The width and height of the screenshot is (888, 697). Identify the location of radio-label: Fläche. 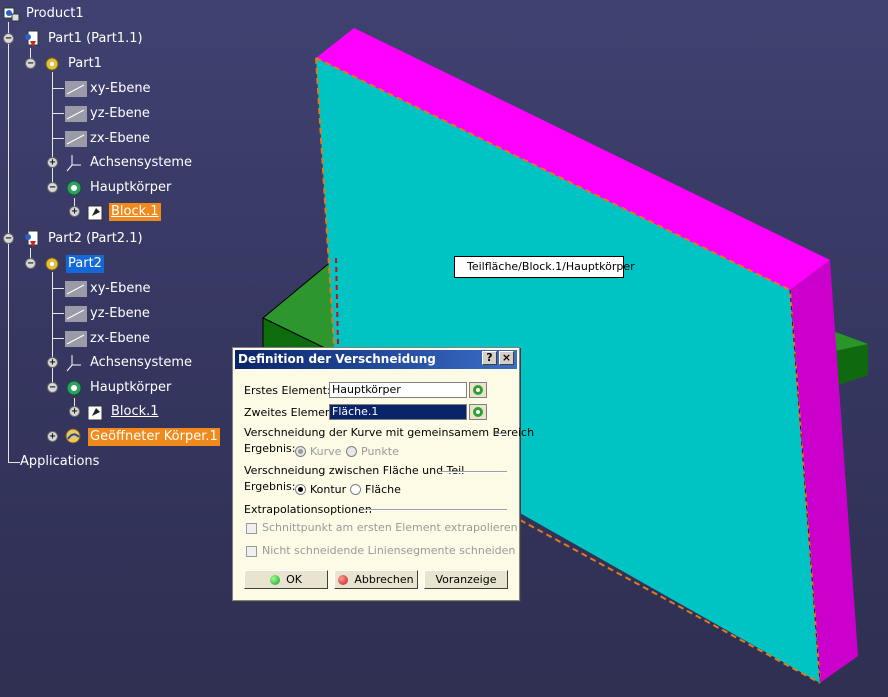
(383, 489).